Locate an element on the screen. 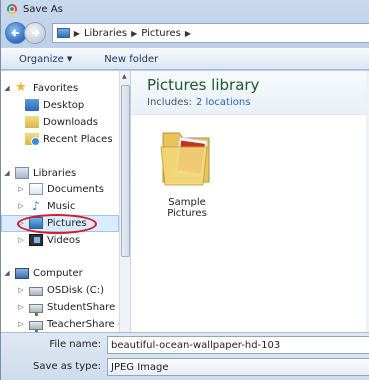 The image size is (369, 380). nav-item-downloads: Downloads is located at coordinates (61, 122).